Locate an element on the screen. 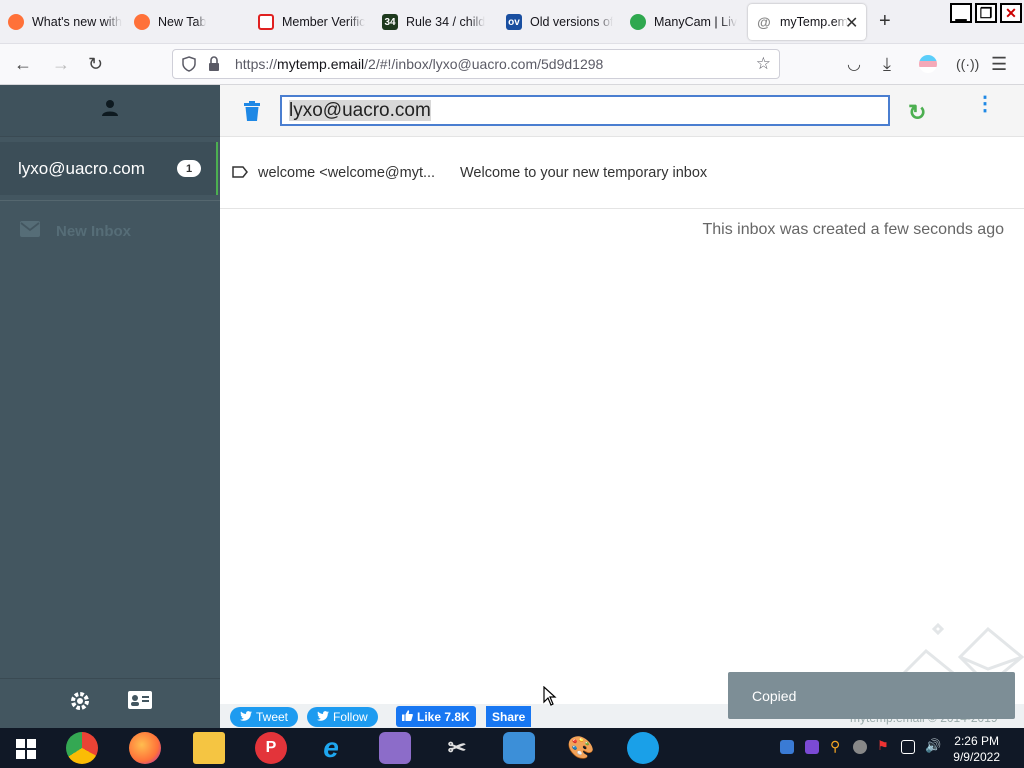 This screenshot has height=768, width=1024. close-tab-icon: ✕ is located at coordinates (851, 23).